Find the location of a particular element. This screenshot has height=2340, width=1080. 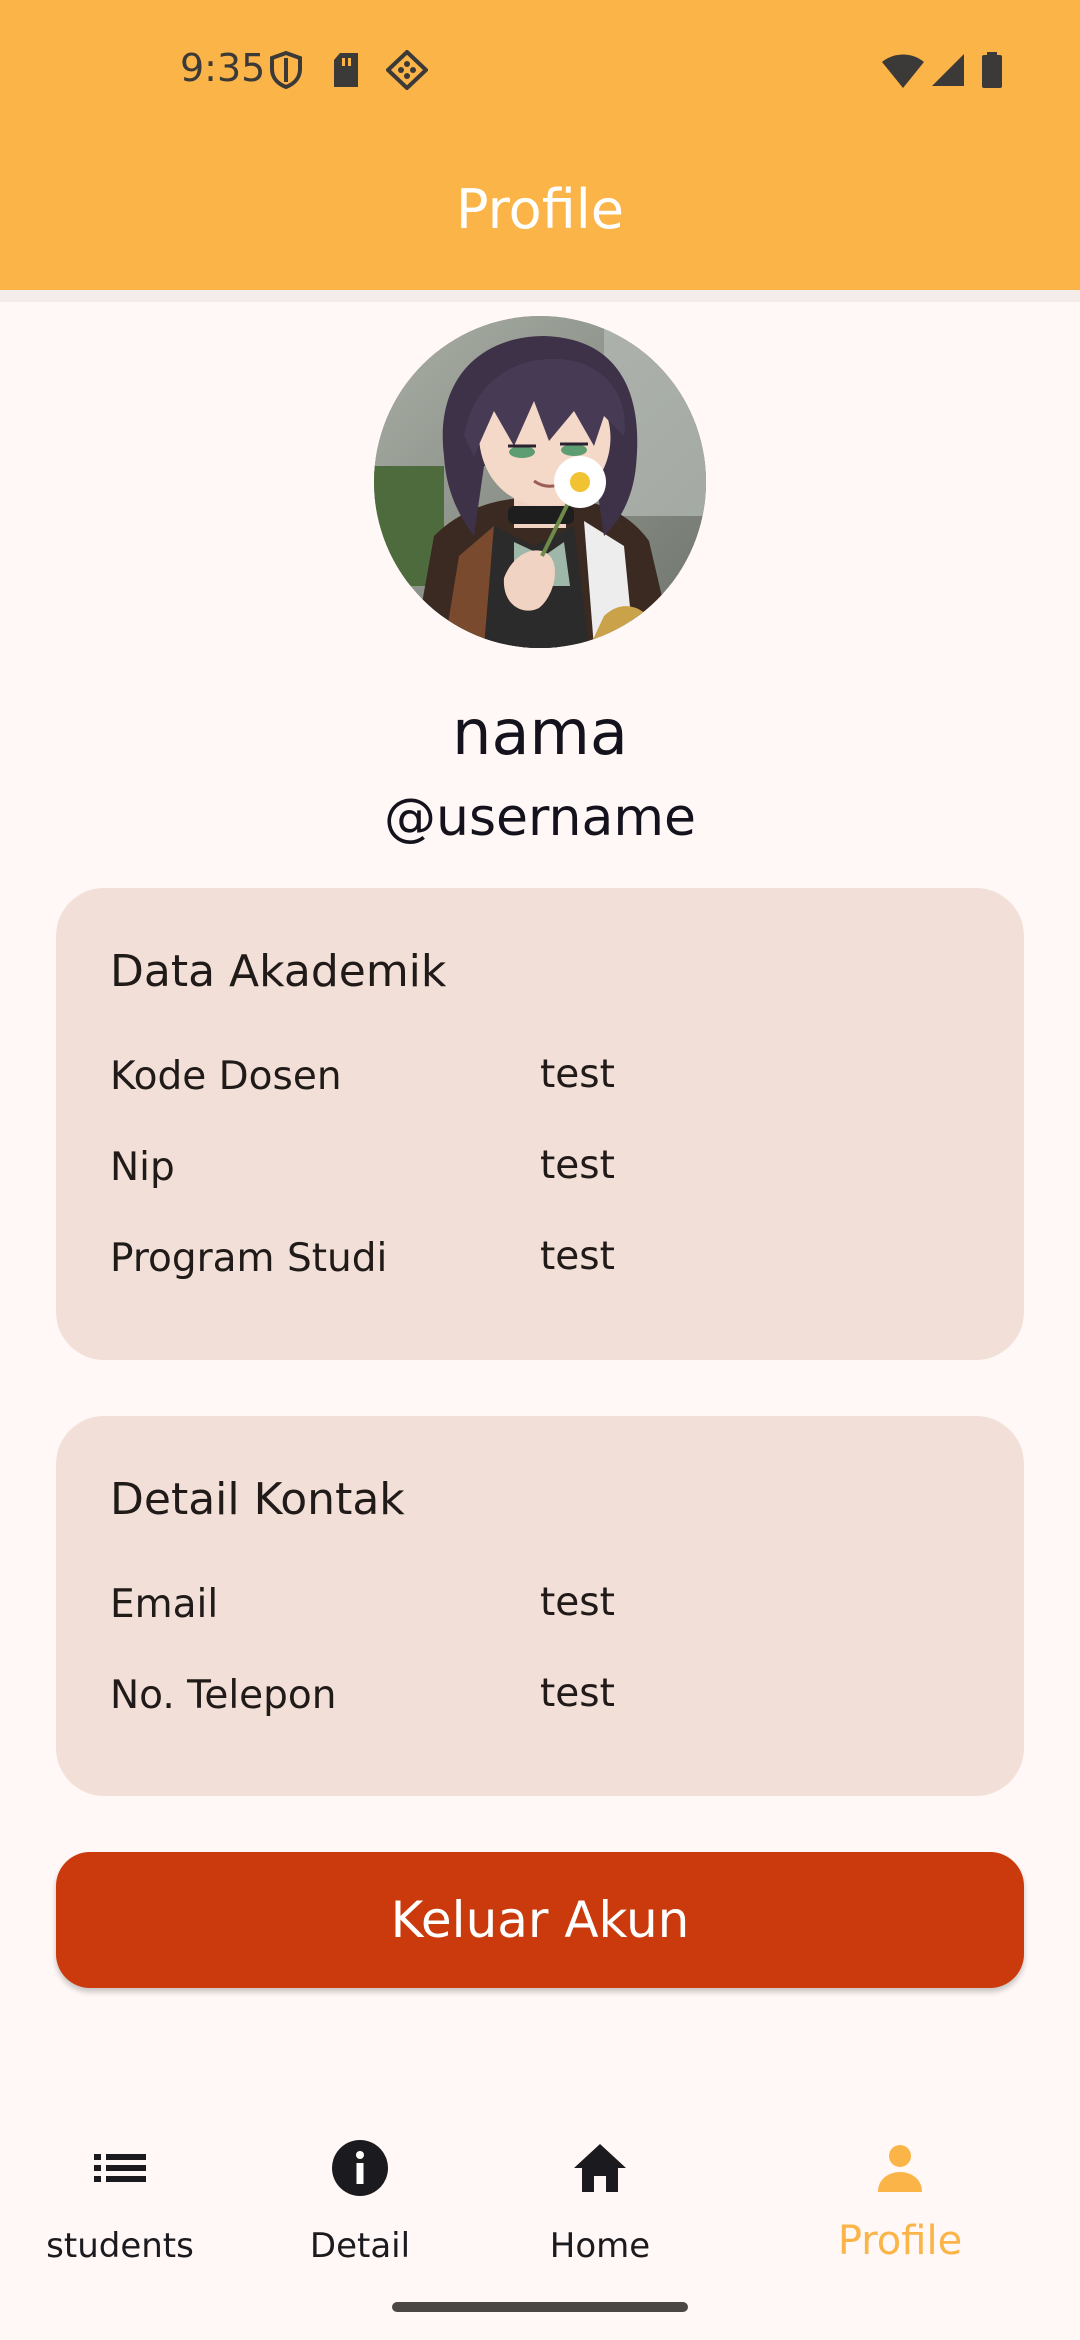

home-indicator is located at coordinates (540, 2307).